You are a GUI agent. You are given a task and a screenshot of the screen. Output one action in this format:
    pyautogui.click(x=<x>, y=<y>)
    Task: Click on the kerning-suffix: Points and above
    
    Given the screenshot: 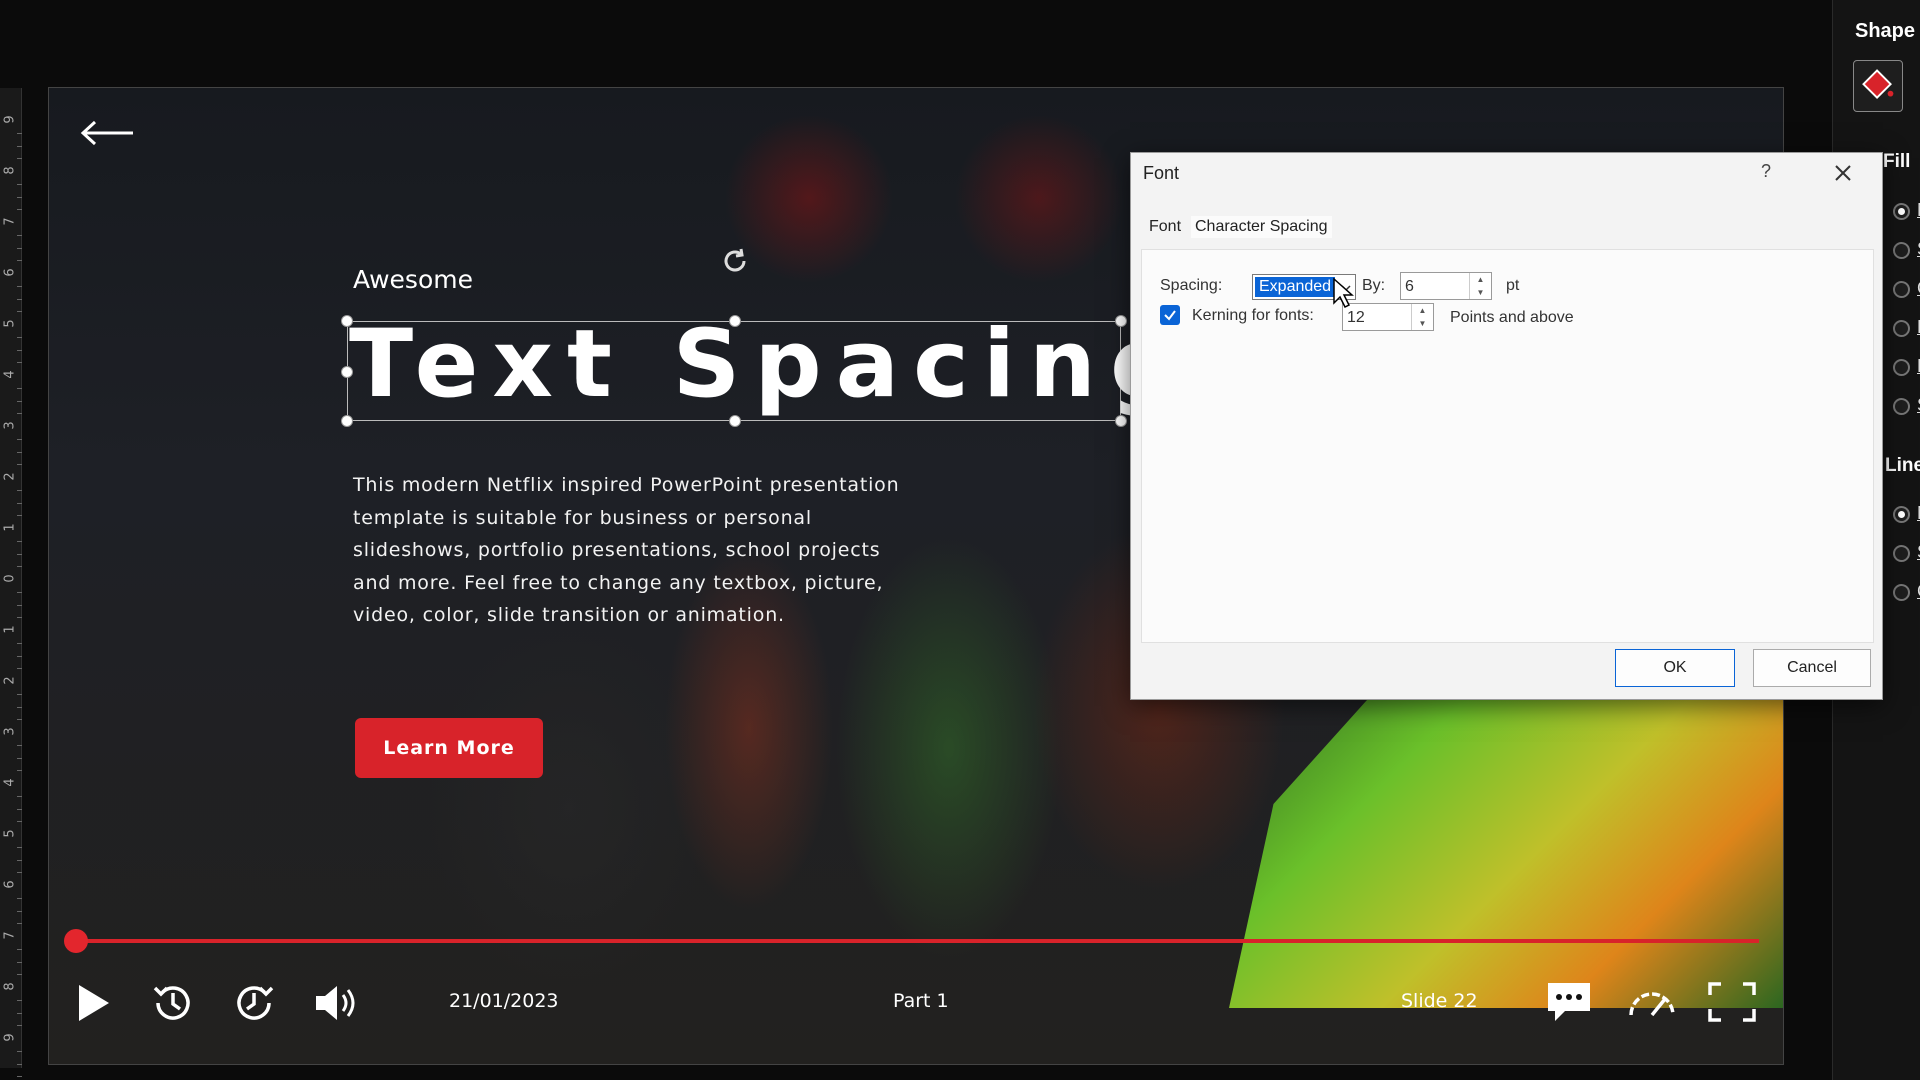 What is the action you would take?
    pyautogui.click(x=1512, y=317)
    